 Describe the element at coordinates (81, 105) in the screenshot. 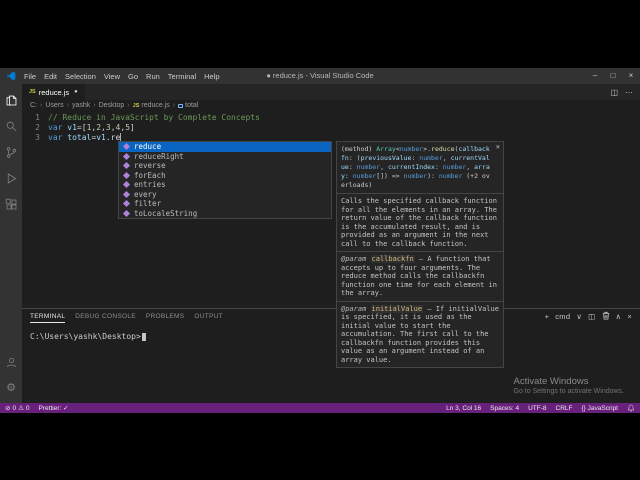

I see `breadcrumb-item-yashk: yashk` at that location.